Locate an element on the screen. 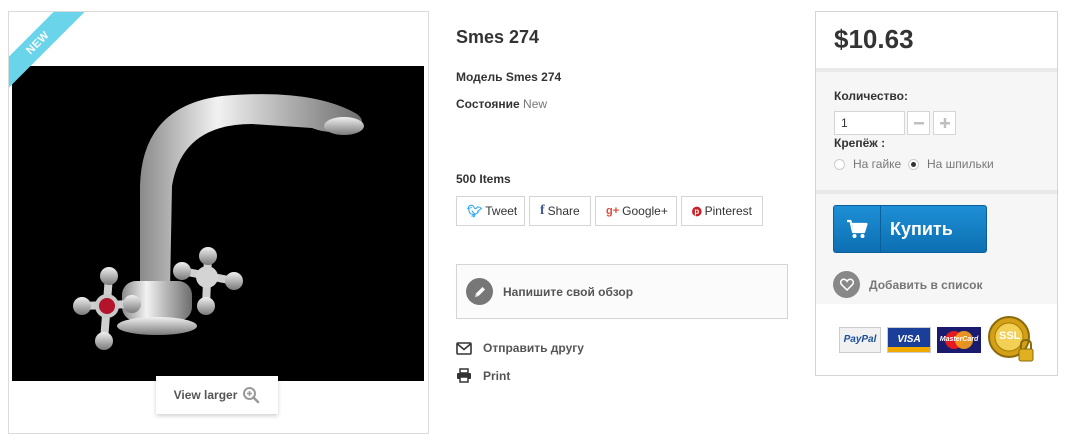 The height and width of the screenshot is (442, 1086). payment-methods: PayPal VISA MasterCard SSL is located at coordinates (936, 339).